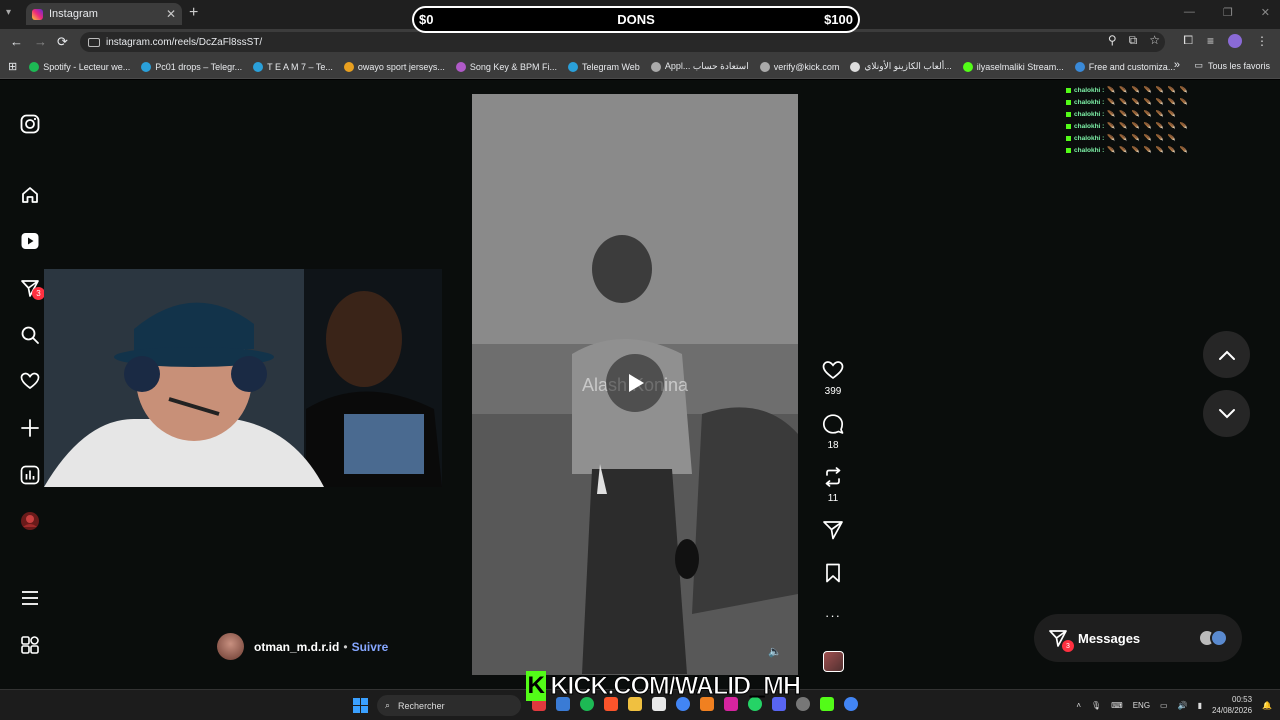 This screenshot has height=720, width=1280. What do you see at coordinates (30, 381) in the screenshot?
I see `notifications-heart-icon` at bounding box center [30, 381].